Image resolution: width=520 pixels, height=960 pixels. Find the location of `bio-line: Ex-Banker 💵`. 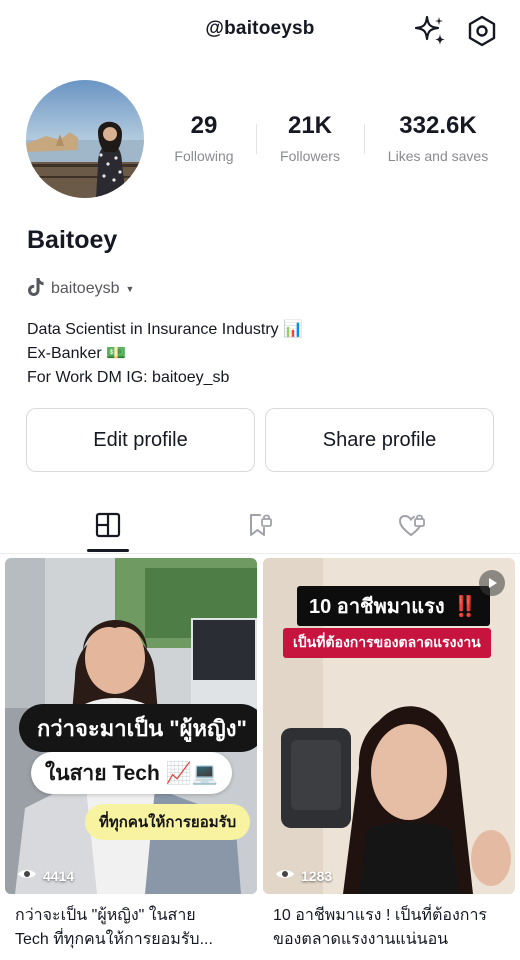

bio-line: Ex-Banker 💵 is located at coordinates (77, 353).